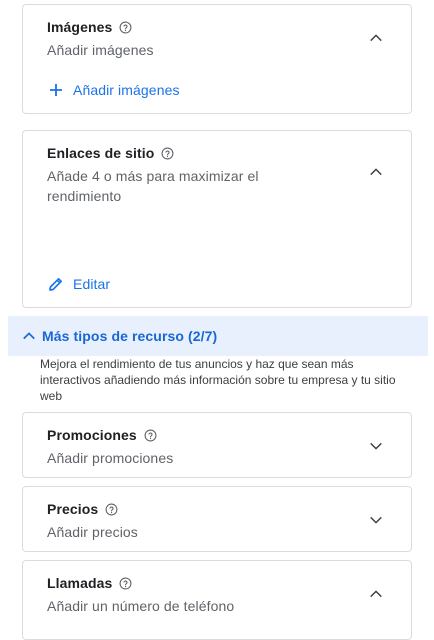 This screenshot has width=434, height=640. Describe the element at coordinates (217, 445) in the screenshot. I see `card-promociones: Promociones Añadir promociones` at that location.